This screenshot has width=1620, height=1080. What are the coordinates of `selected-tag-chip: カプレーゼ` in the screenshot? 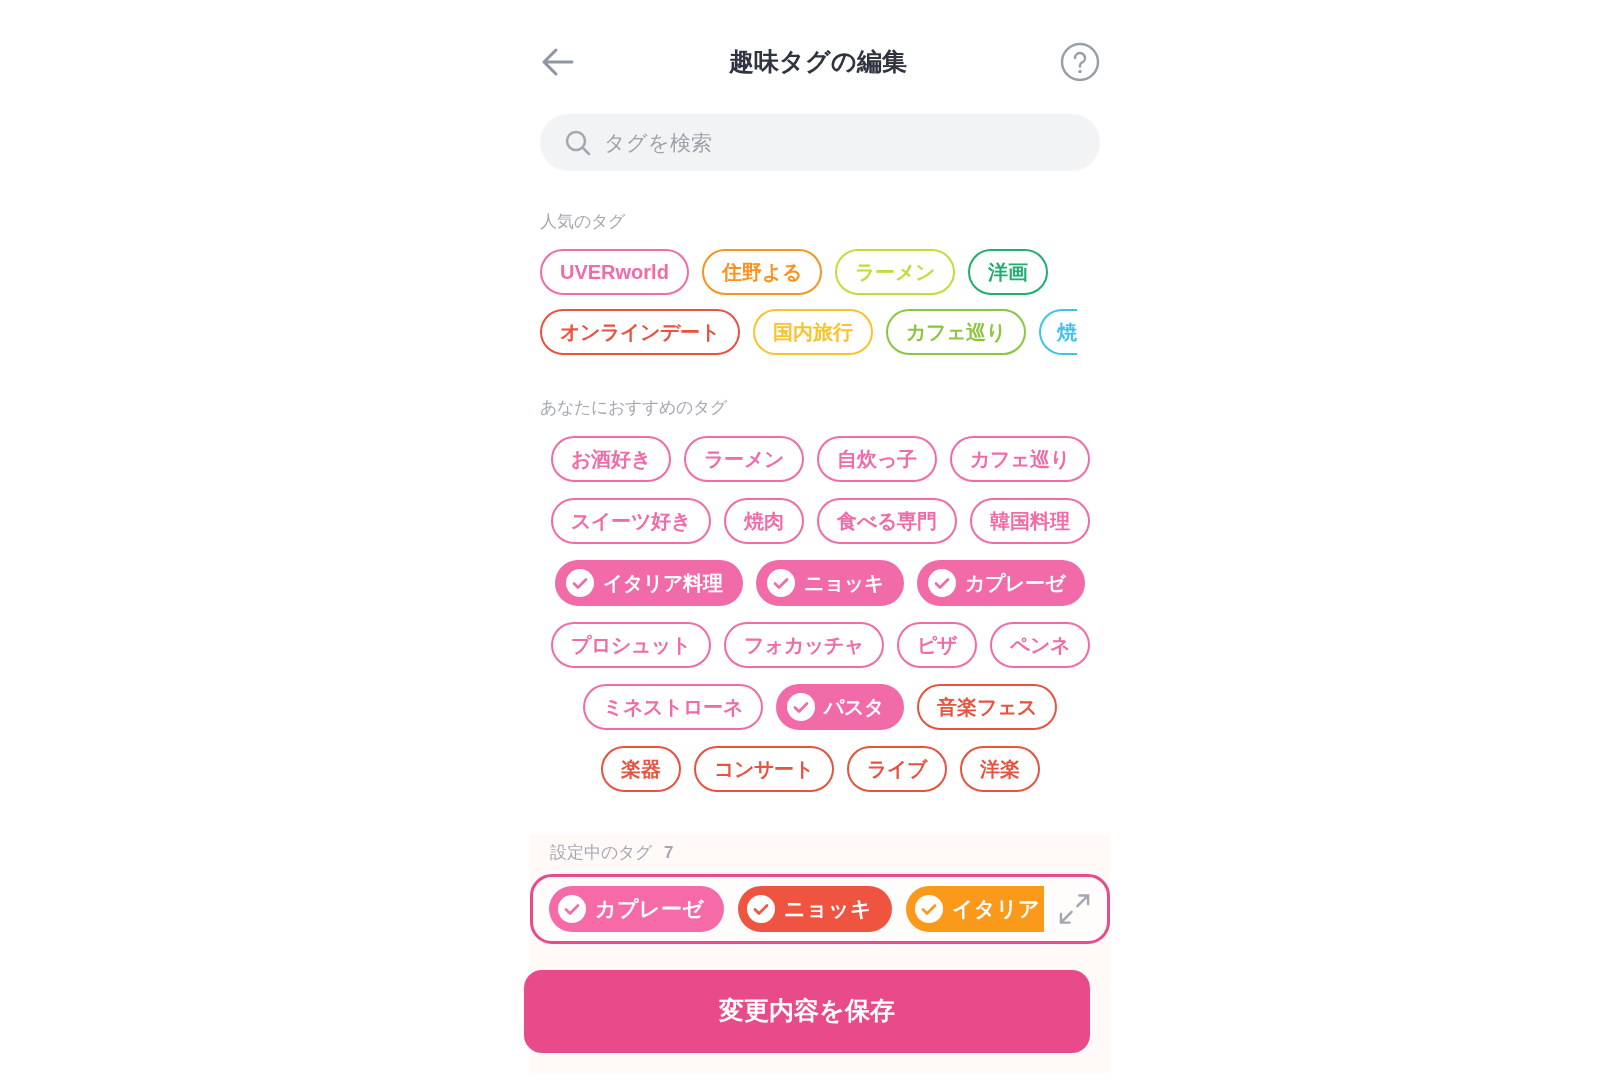 It's located at (636, 908).